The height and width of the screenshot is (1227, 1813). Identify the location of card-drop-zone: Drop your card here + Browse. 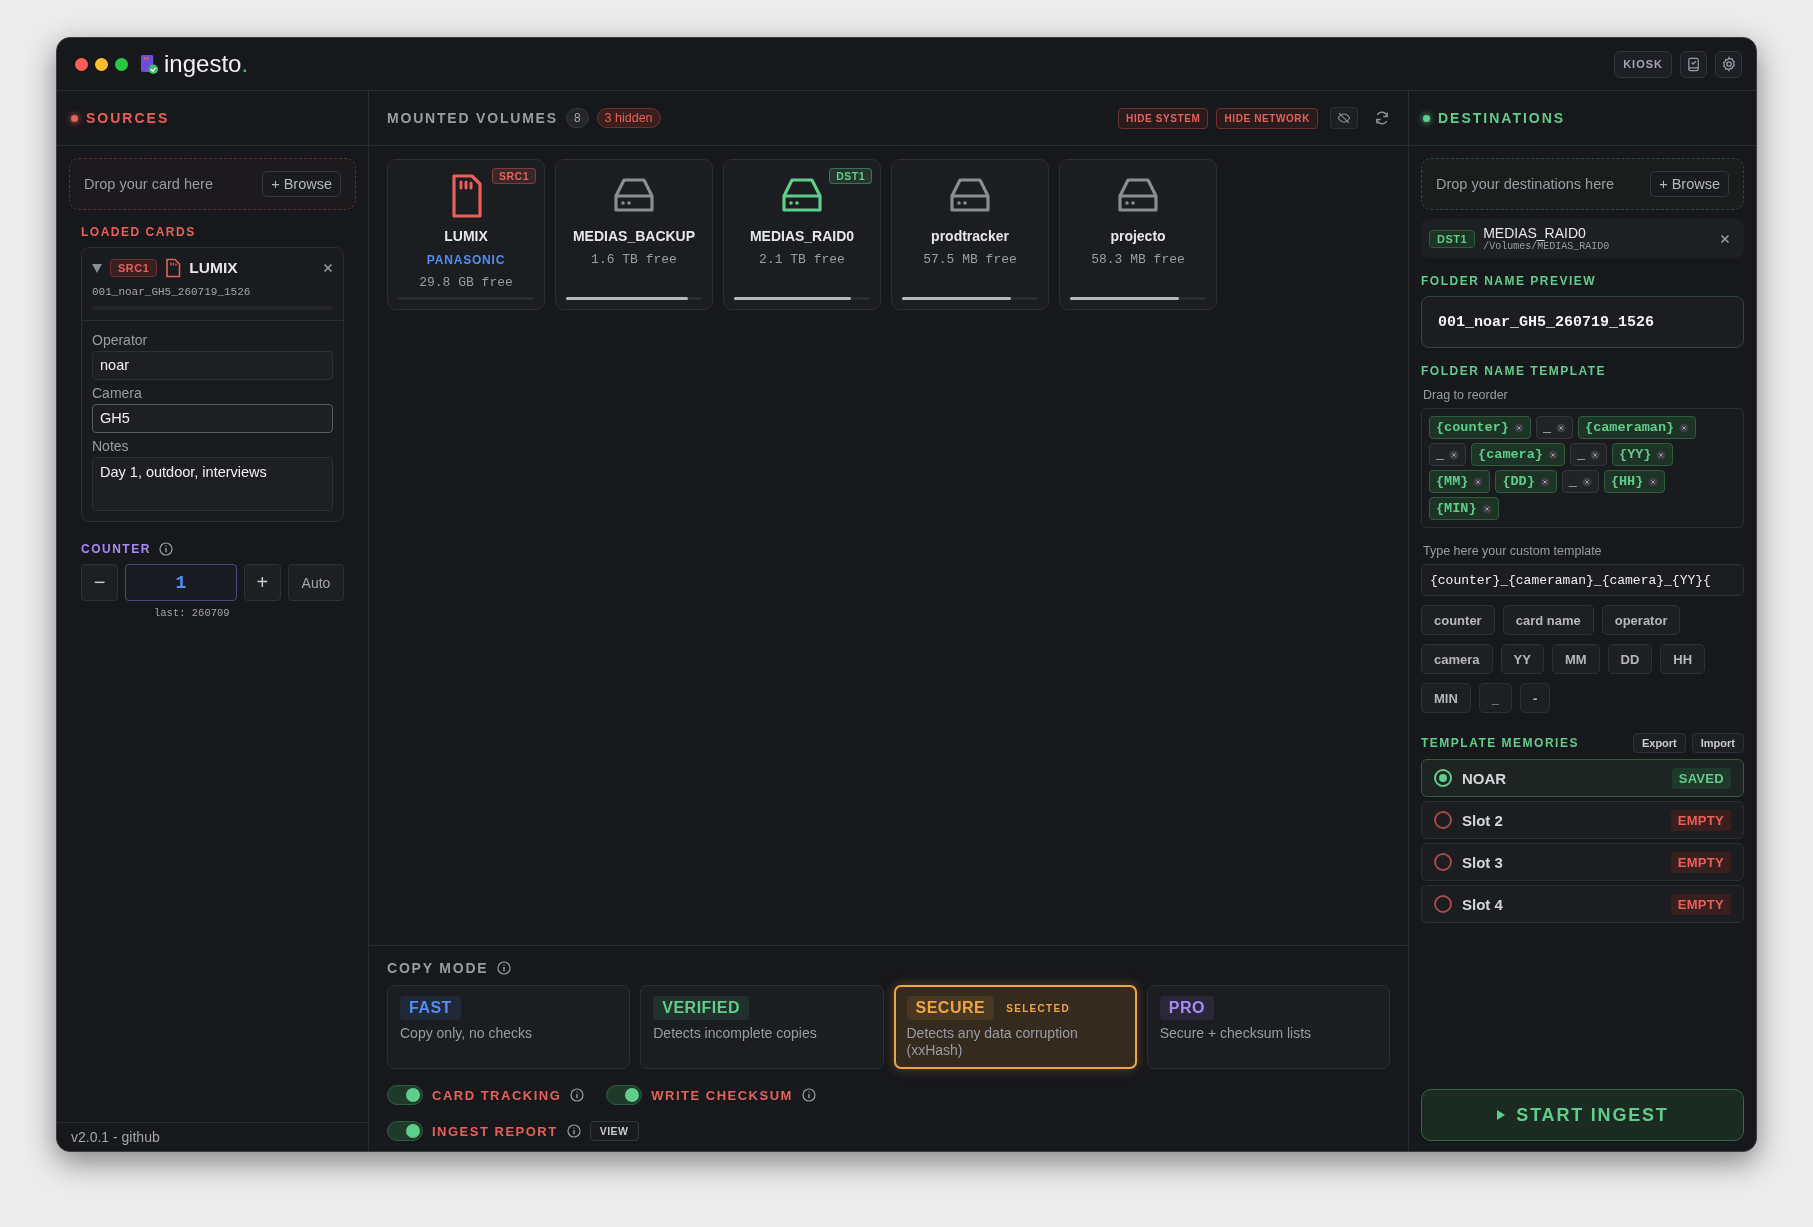
(212, 184).